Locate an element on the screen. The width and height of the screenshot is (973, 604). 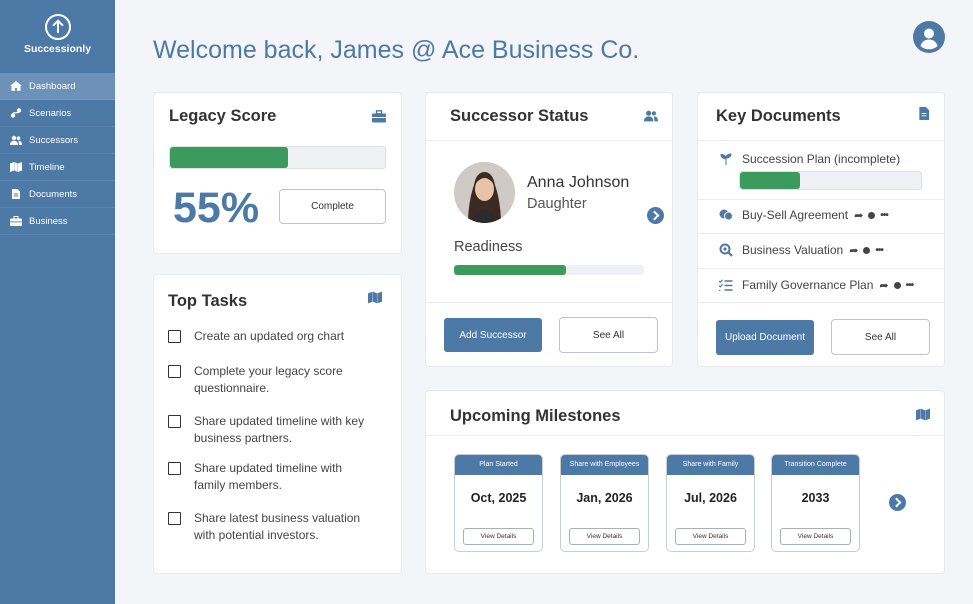
task-text: family members. is located at coordinates (238, 485).